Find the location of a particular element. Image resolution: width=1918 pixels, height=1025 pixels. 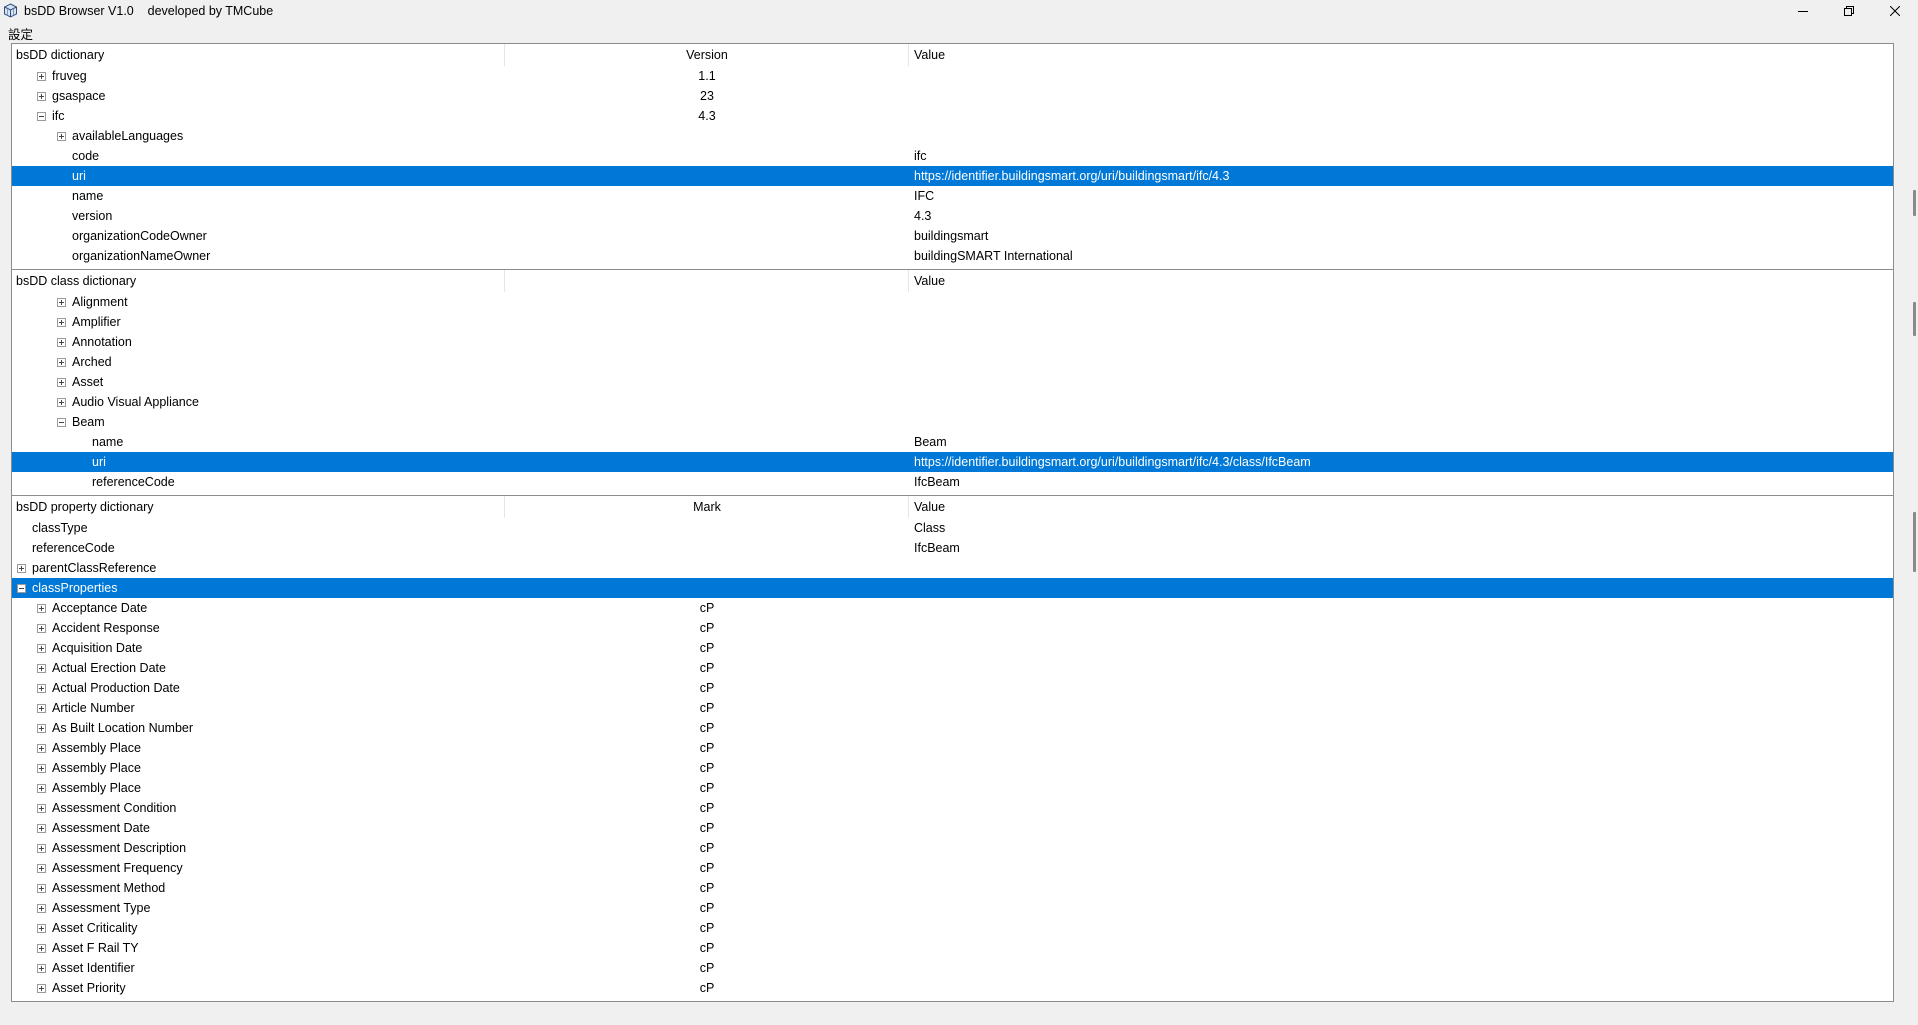

tree-row: Assessment Method cP is located at coordinates (952, 888).